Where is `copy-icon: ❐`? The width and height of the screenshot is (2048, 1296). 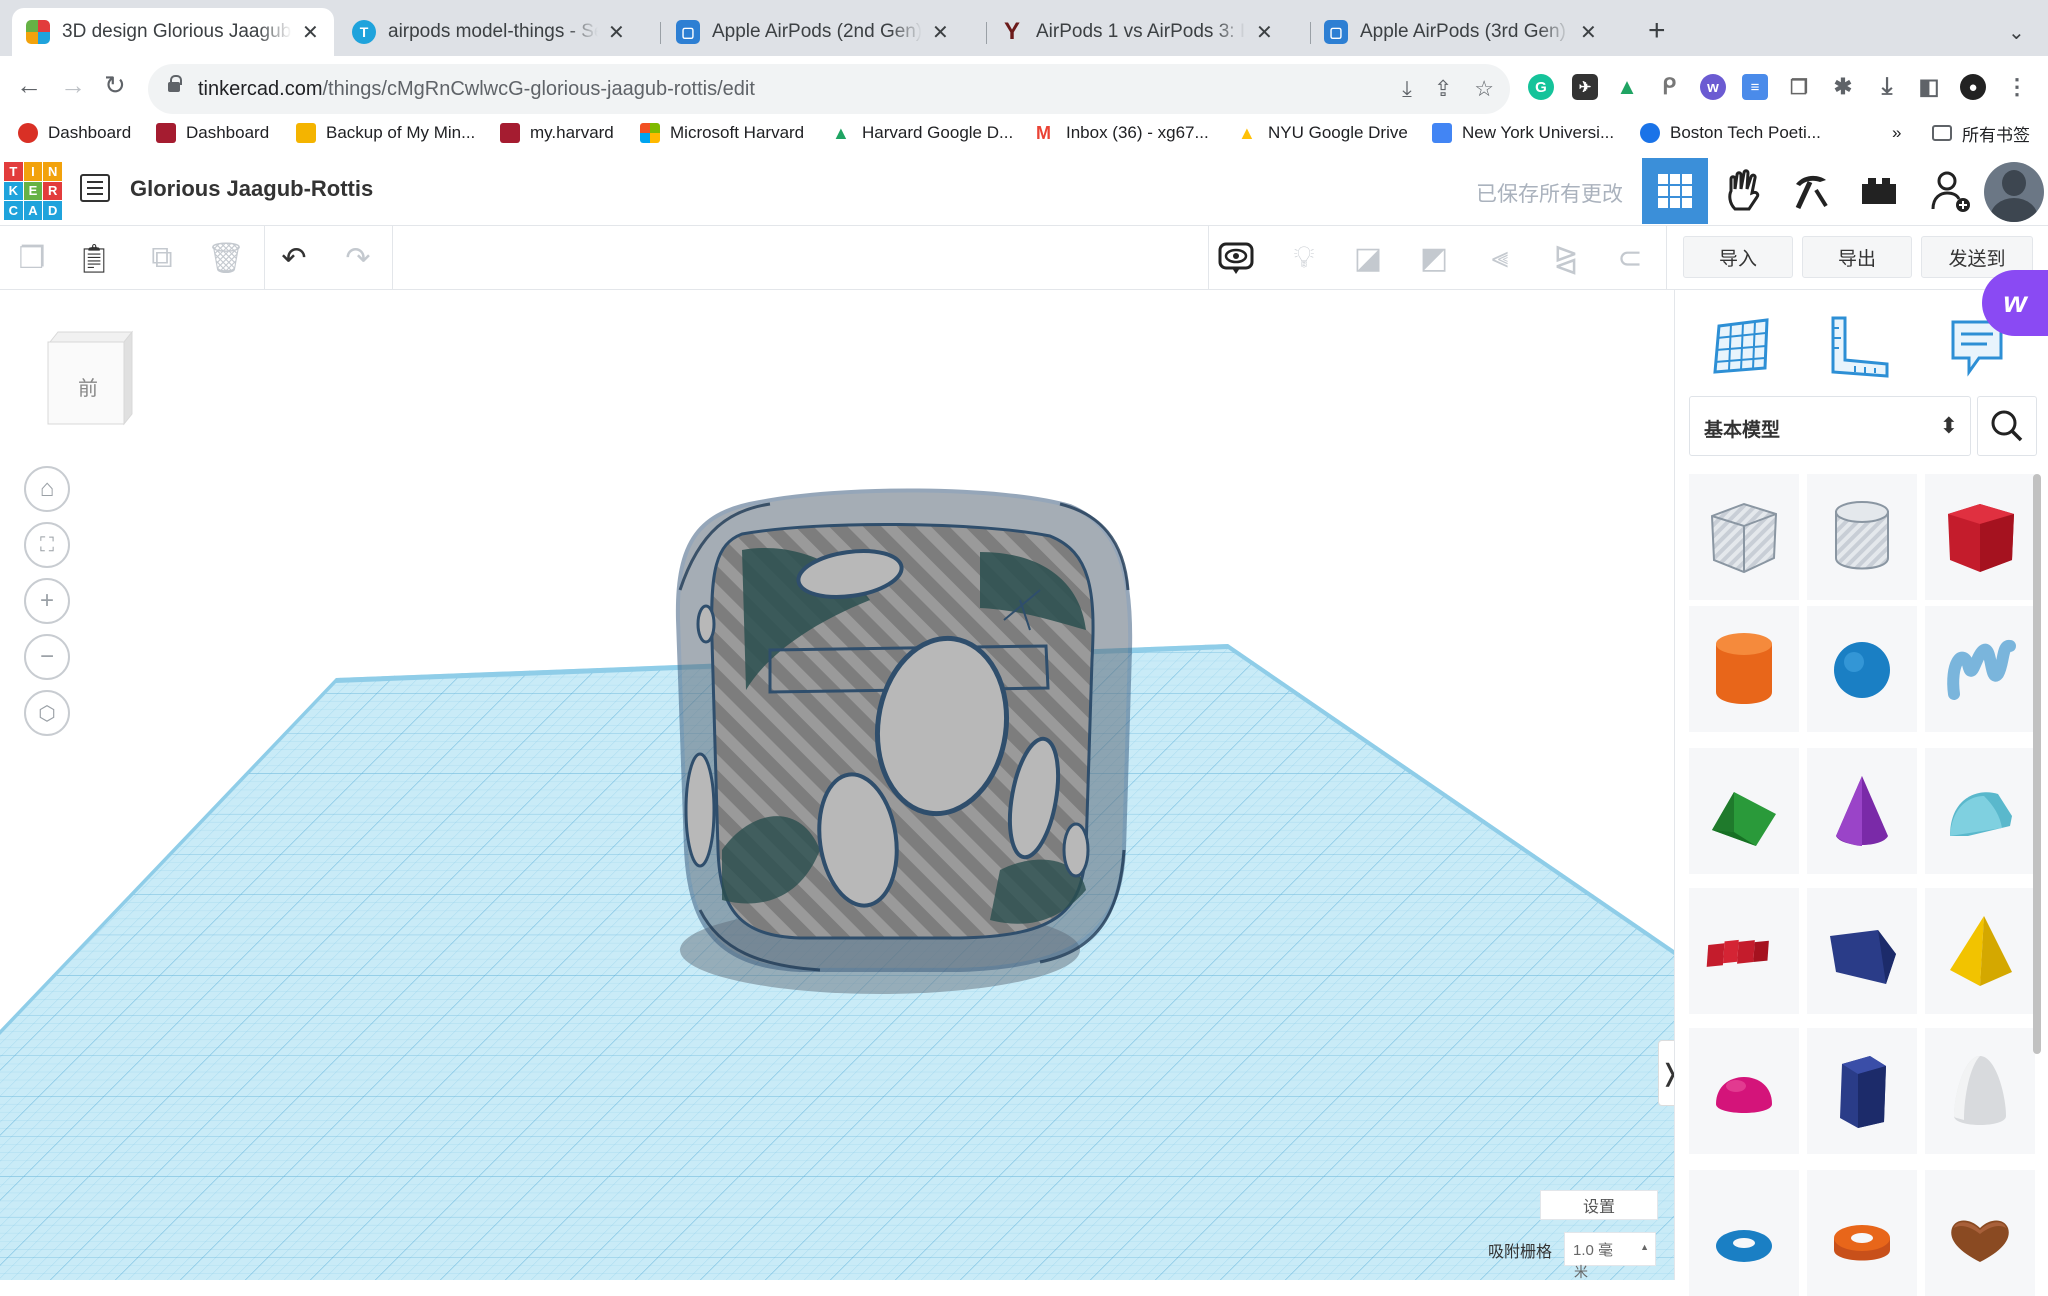
copy-icon: ❐ is located at coordinates (32, 258).